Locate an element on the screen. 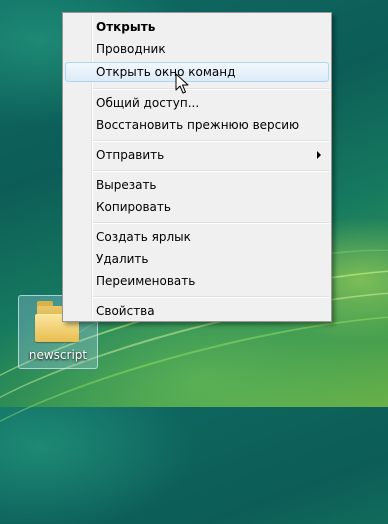  menu-item-restore-previous-version: Восстановить прежнюю версию is located at coordinates (197, 125).